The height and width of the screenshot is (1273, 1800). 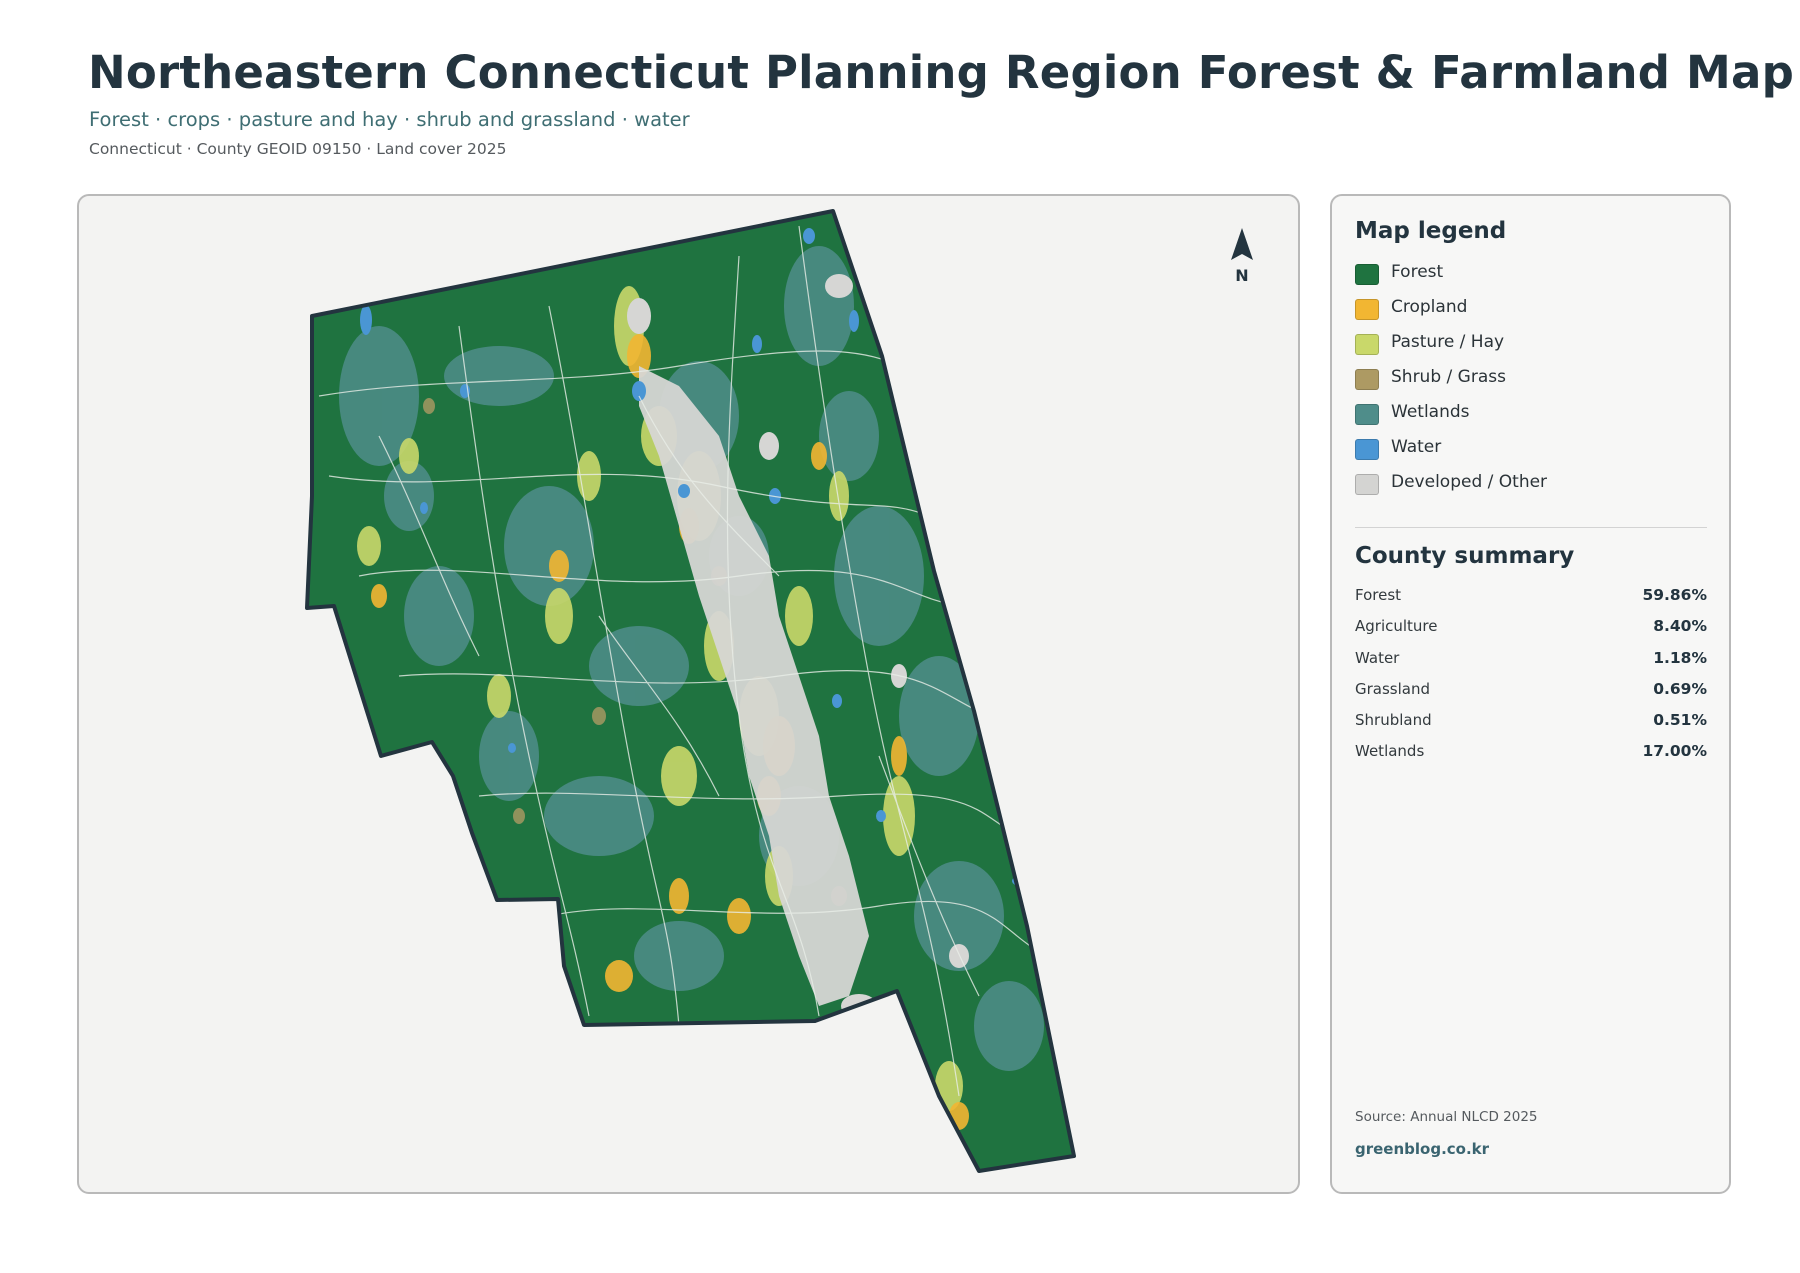 What do you see at coordinates (1378, 595) in the screenshot?
I see `summary-label: Forest` at bounding box center [1378, 595].